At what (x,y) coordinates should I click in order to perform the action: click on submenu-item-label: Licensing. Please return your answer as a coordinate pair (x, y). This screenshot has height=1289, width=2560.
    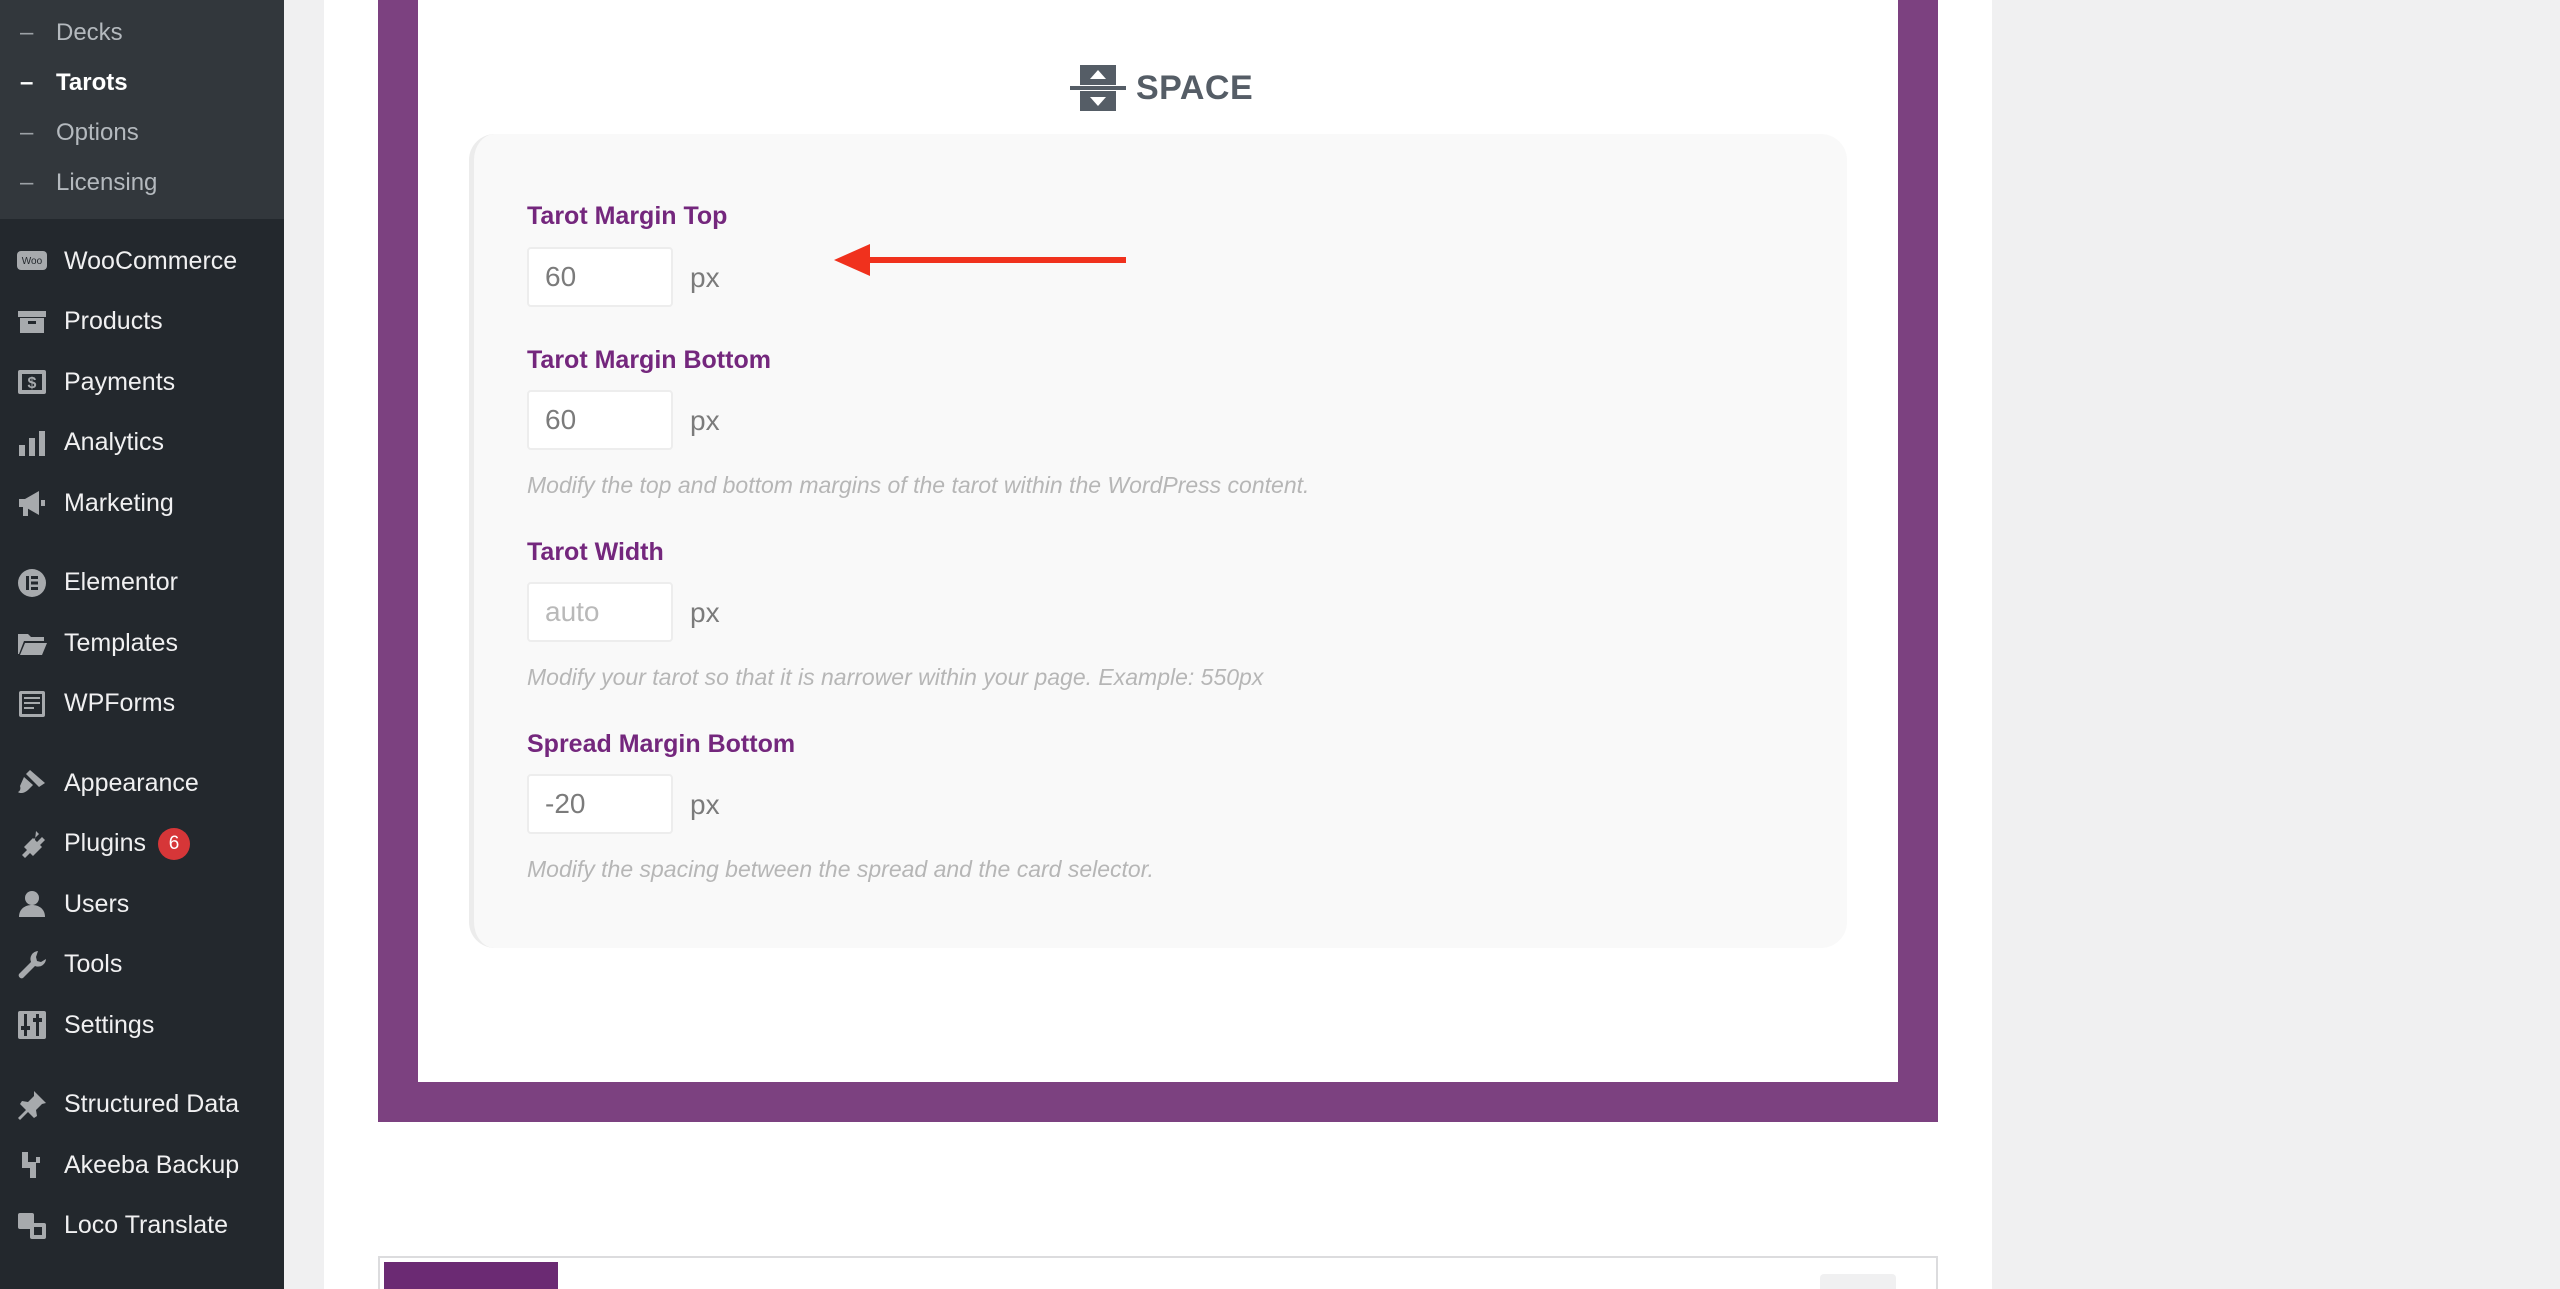
    Looking at the image, I should click on (107, 182).